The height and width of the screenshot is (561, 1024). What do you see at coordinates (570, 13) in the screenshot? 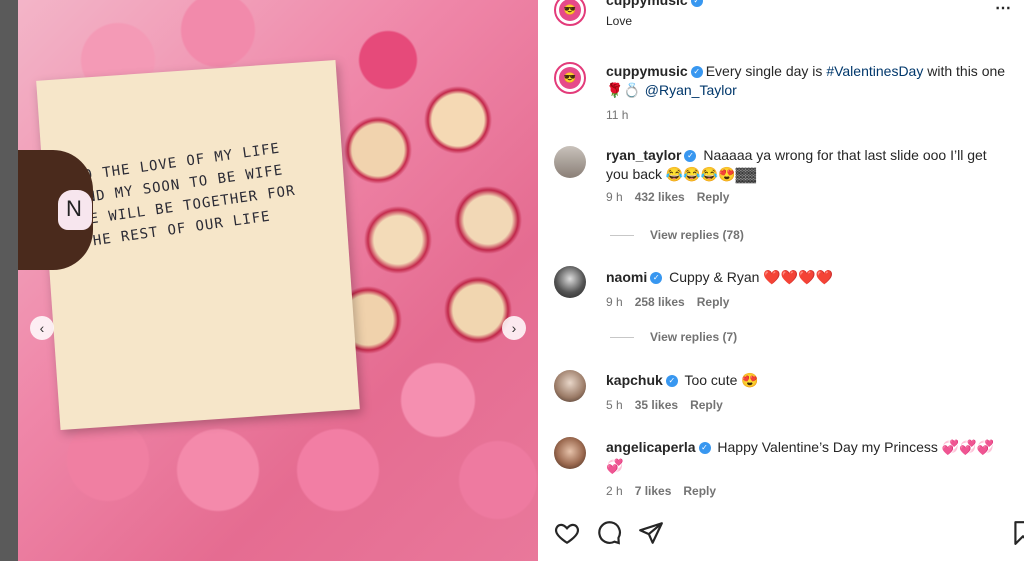
I see `header-avatar: 😎` at bounding box center [570, 13].